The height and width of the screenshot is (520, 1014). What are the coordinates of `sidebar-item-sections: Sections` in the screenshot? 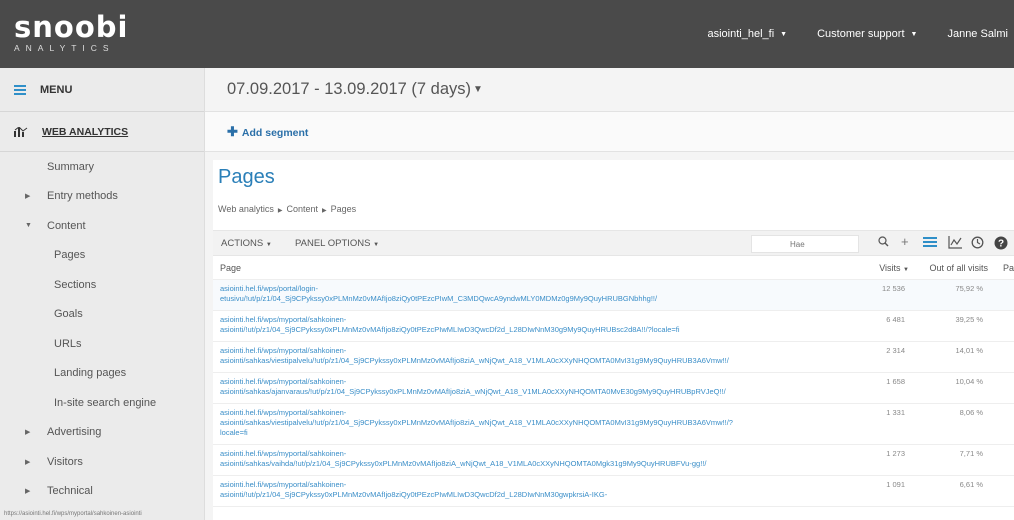 It's located at (102, 285).